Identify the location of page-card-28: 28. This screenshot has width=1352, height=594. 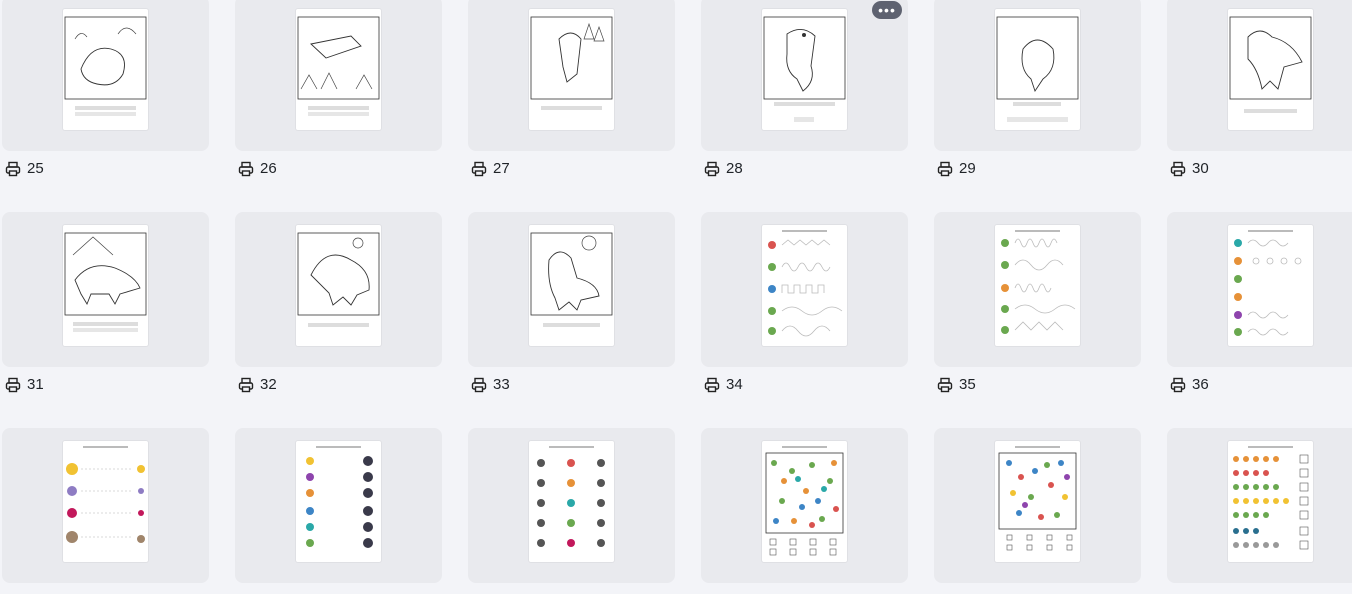
(804, 88).